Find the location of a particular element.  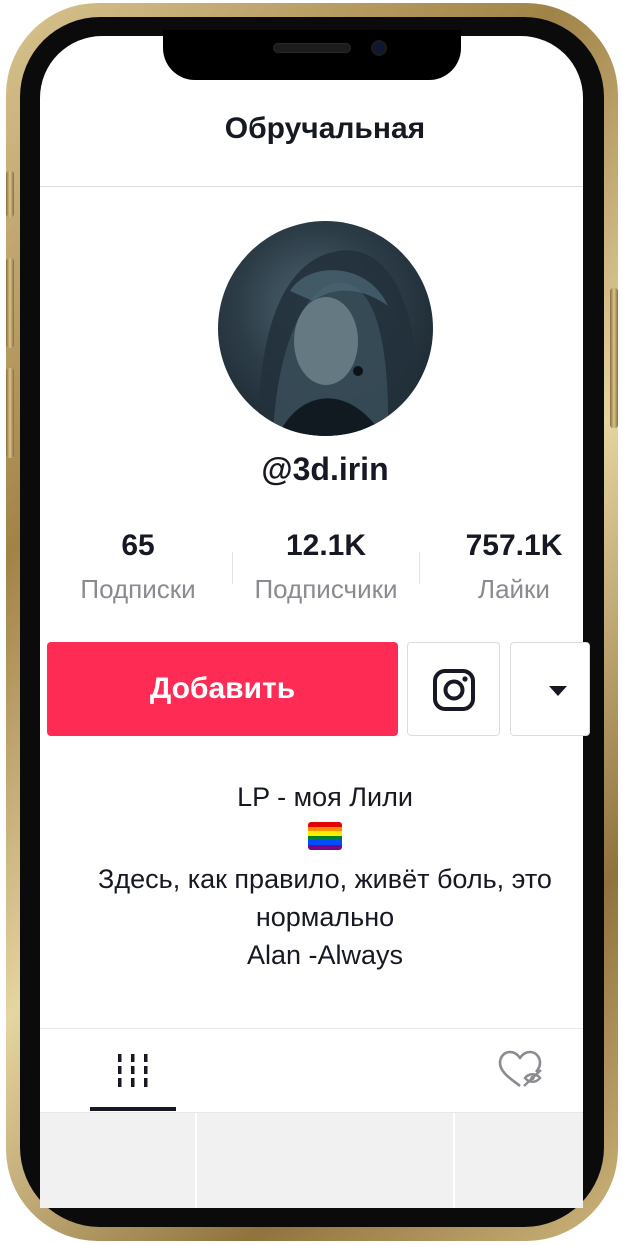

instagram-button is located at coordinates (453, 689).